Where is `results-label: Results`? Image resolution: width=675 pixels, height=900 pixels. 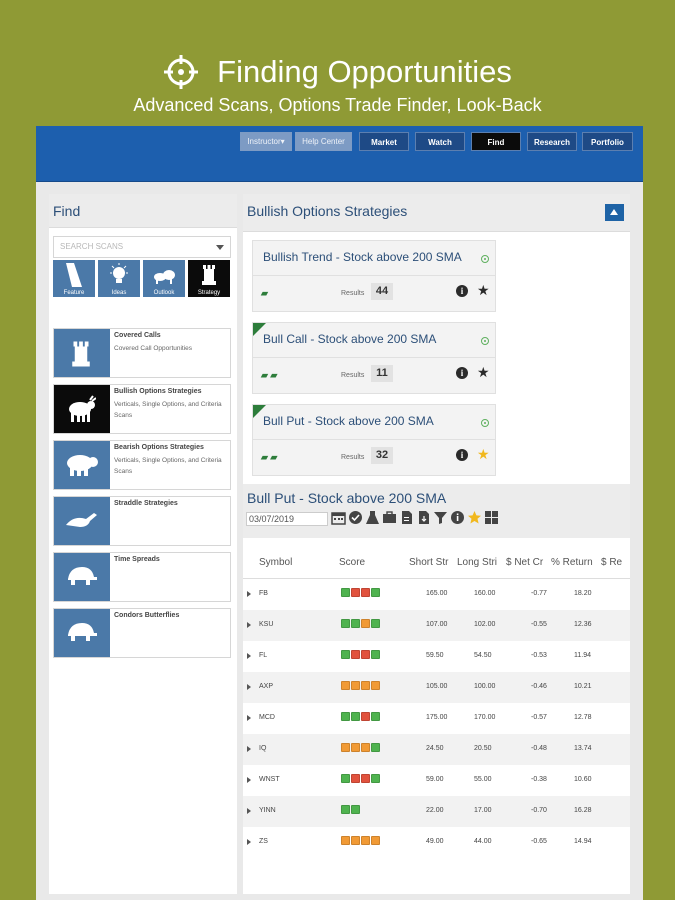 results-label: Results is located at coordinates (353, 457).